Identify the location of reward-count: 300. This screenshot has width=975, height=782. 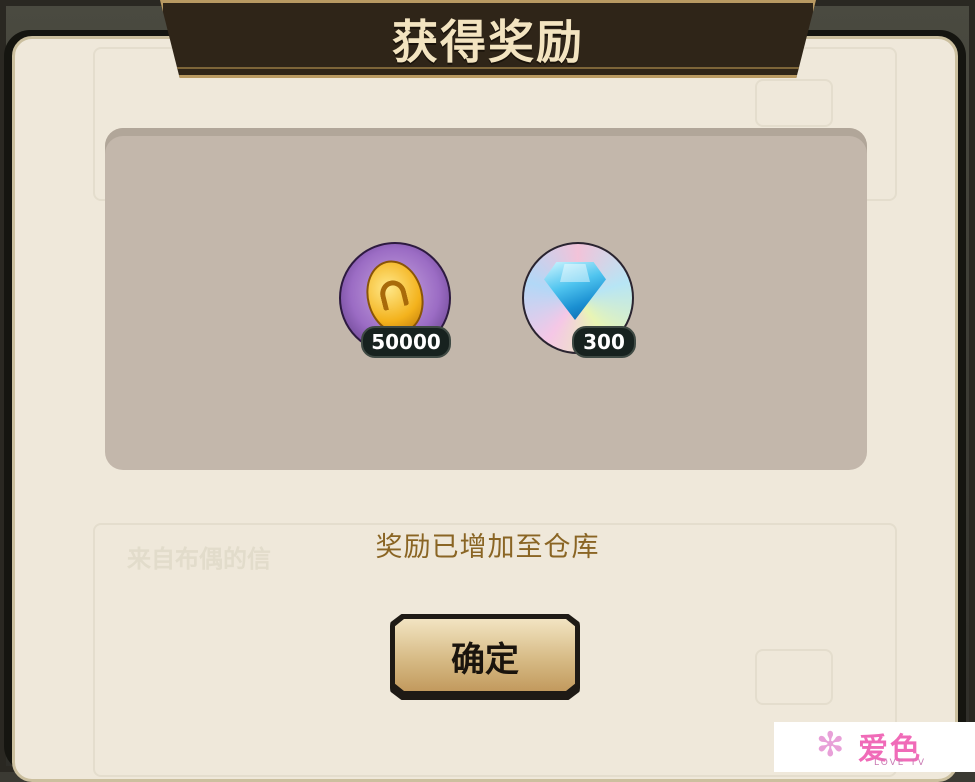
(604, 342).